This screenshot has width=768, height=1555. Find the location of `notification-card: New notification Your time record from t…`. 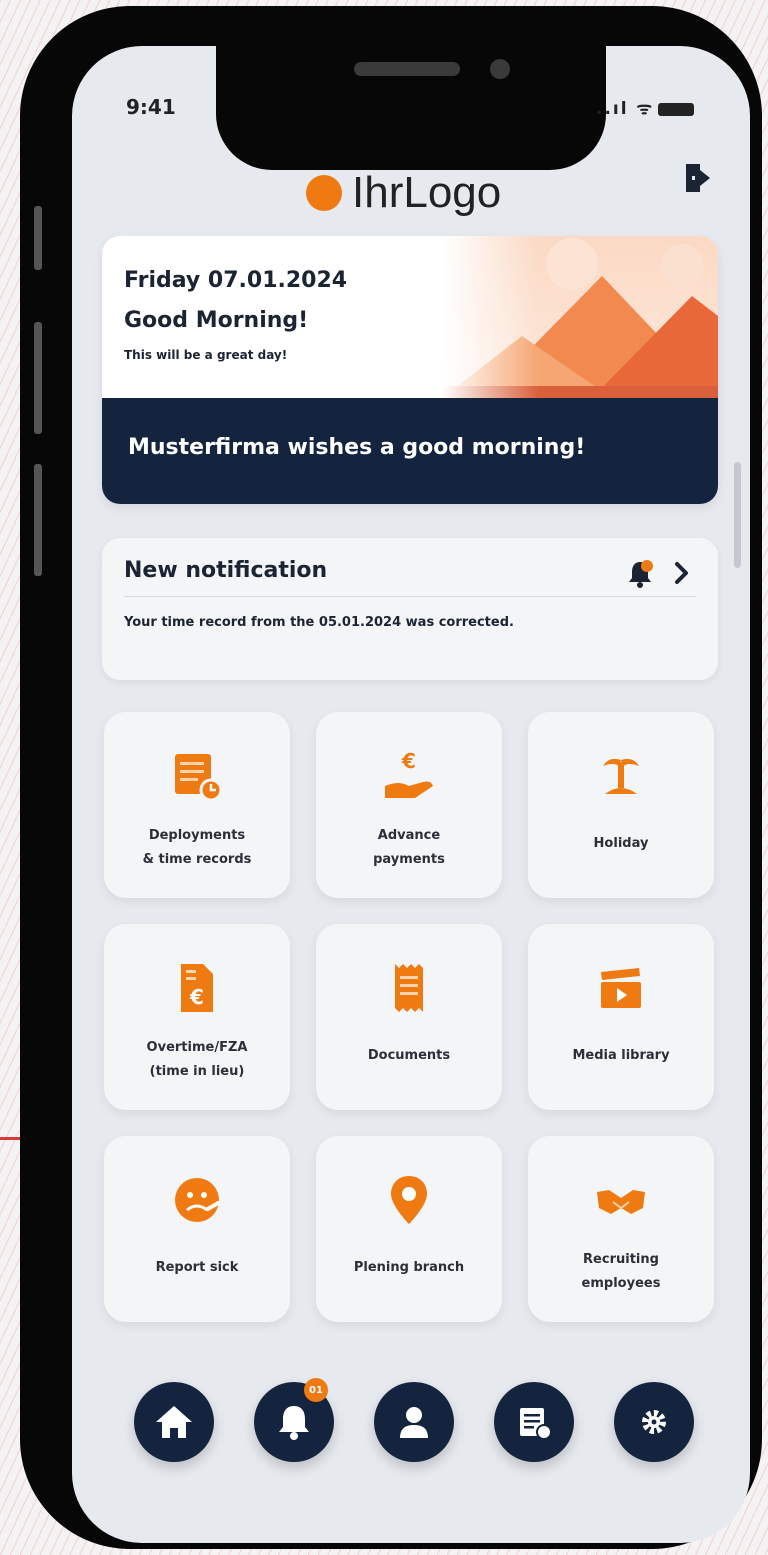

notification-card: New notification Your time record from t… is located at coordinates (410, 609).